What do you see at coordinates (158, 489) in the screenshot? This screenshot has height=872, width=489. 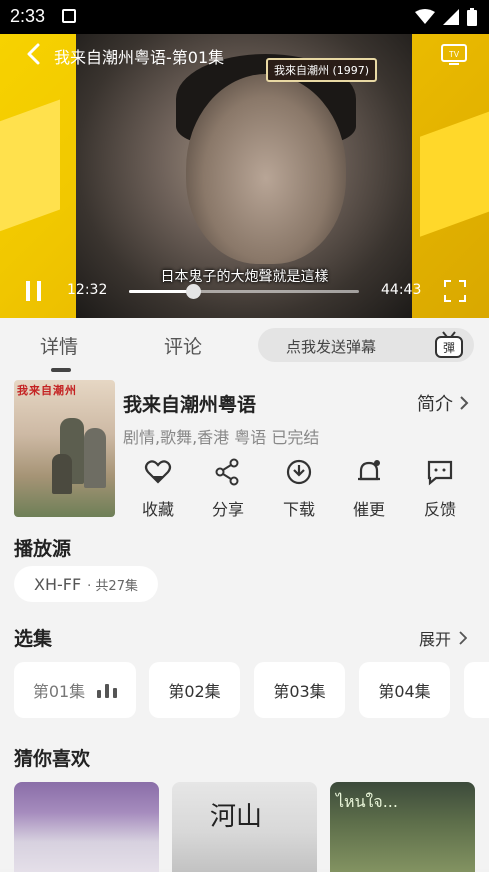 I see `favorite-button: 收藏` at bounding box center [158, 489].